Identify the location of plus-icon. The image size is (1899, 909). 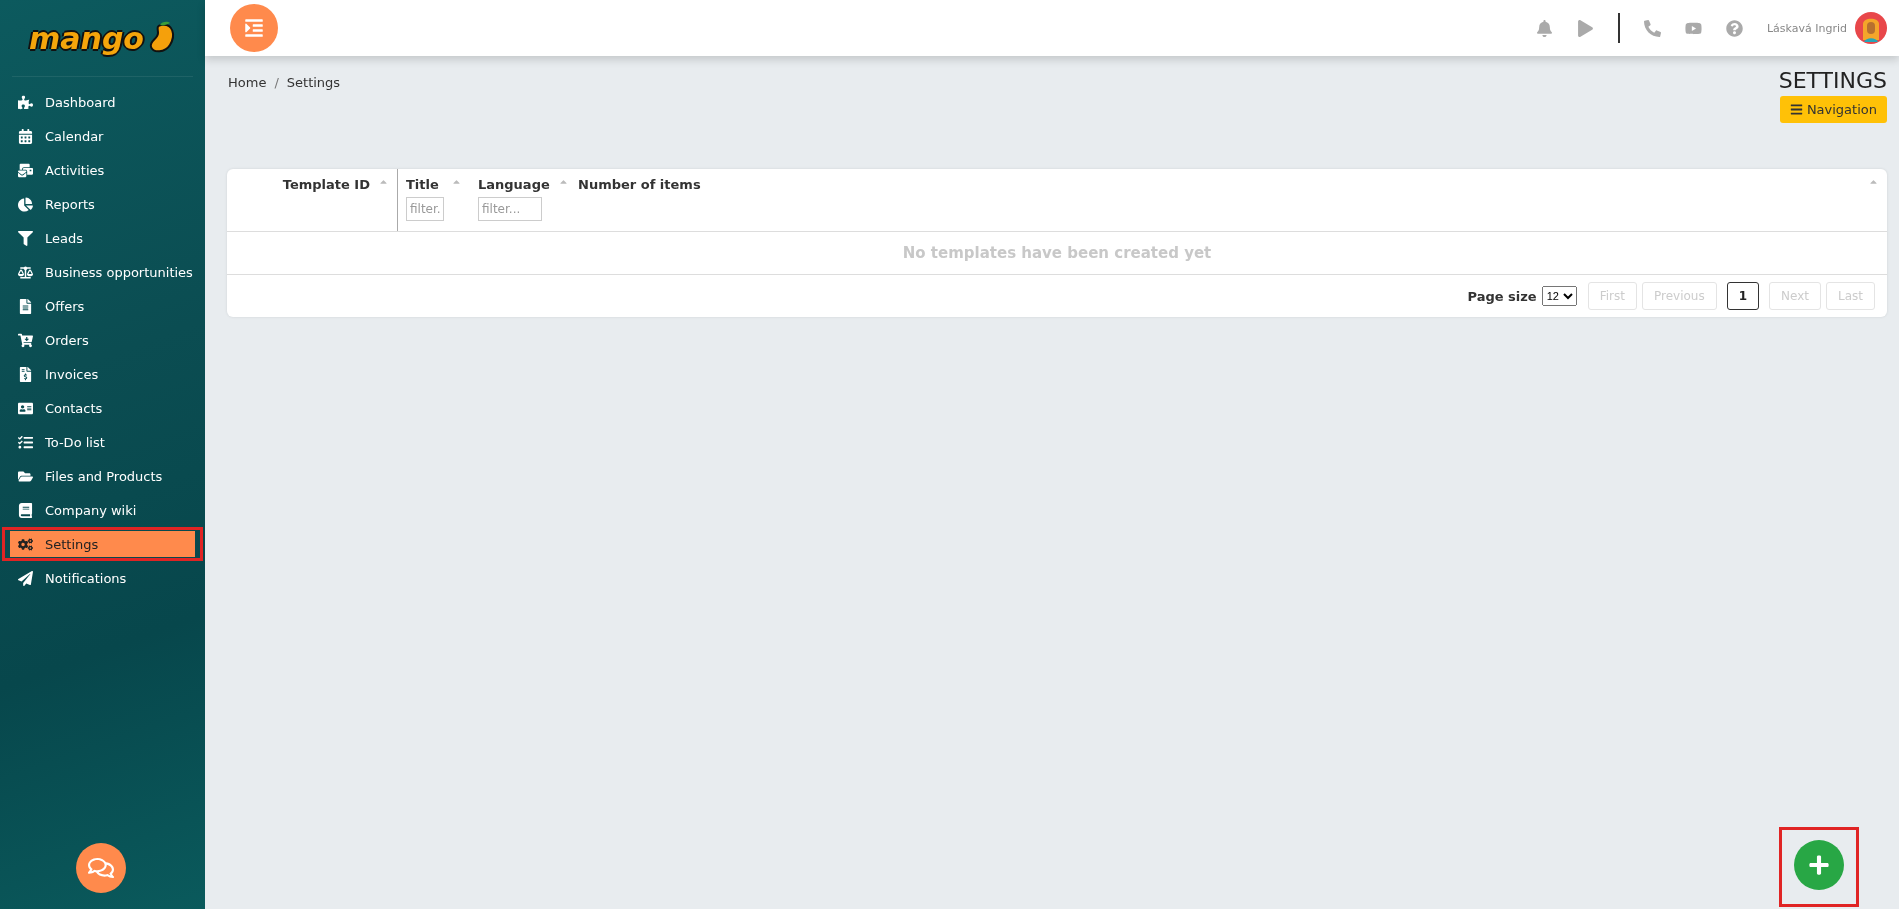
(1819, 865).